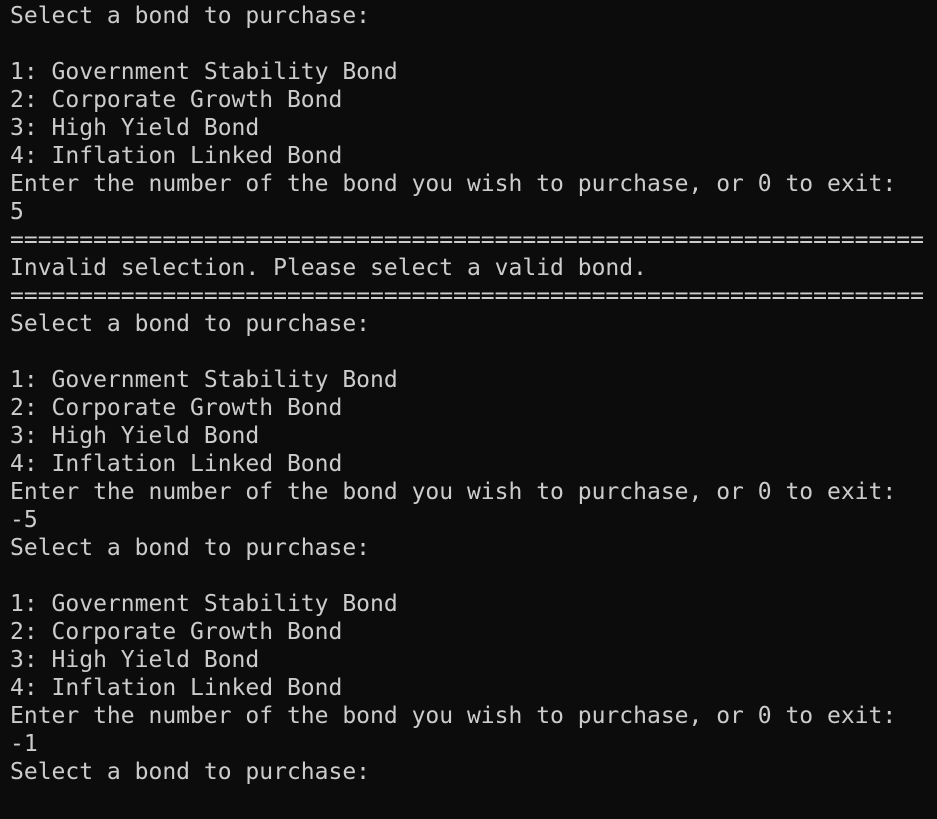 This screenshot has height=819, width=937. Describe the element at coordinates (17, 212) in the screenshot. I see `user-input: 5` at that location.